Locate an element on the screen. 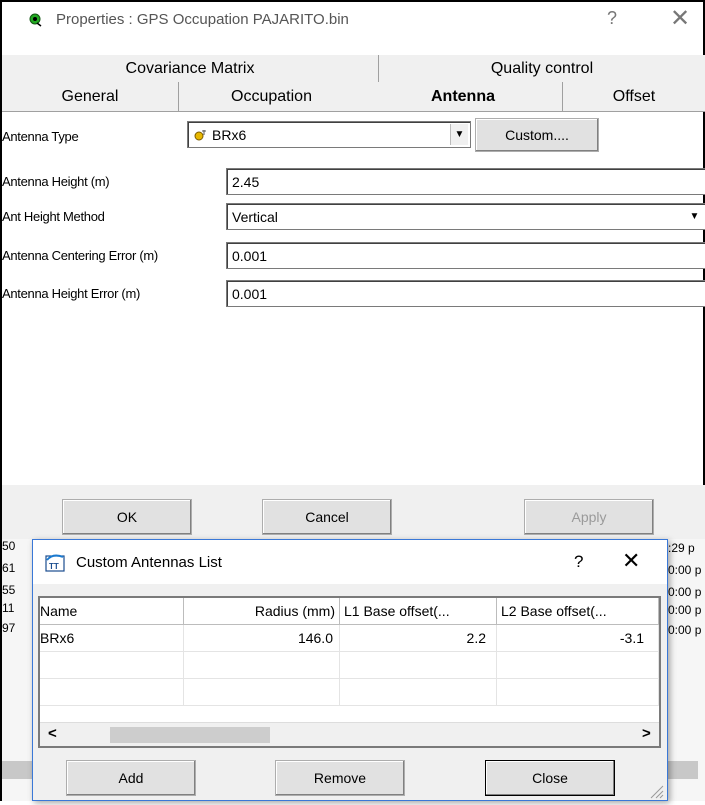  remove-button: Remove is located at coordinates (340, 778).